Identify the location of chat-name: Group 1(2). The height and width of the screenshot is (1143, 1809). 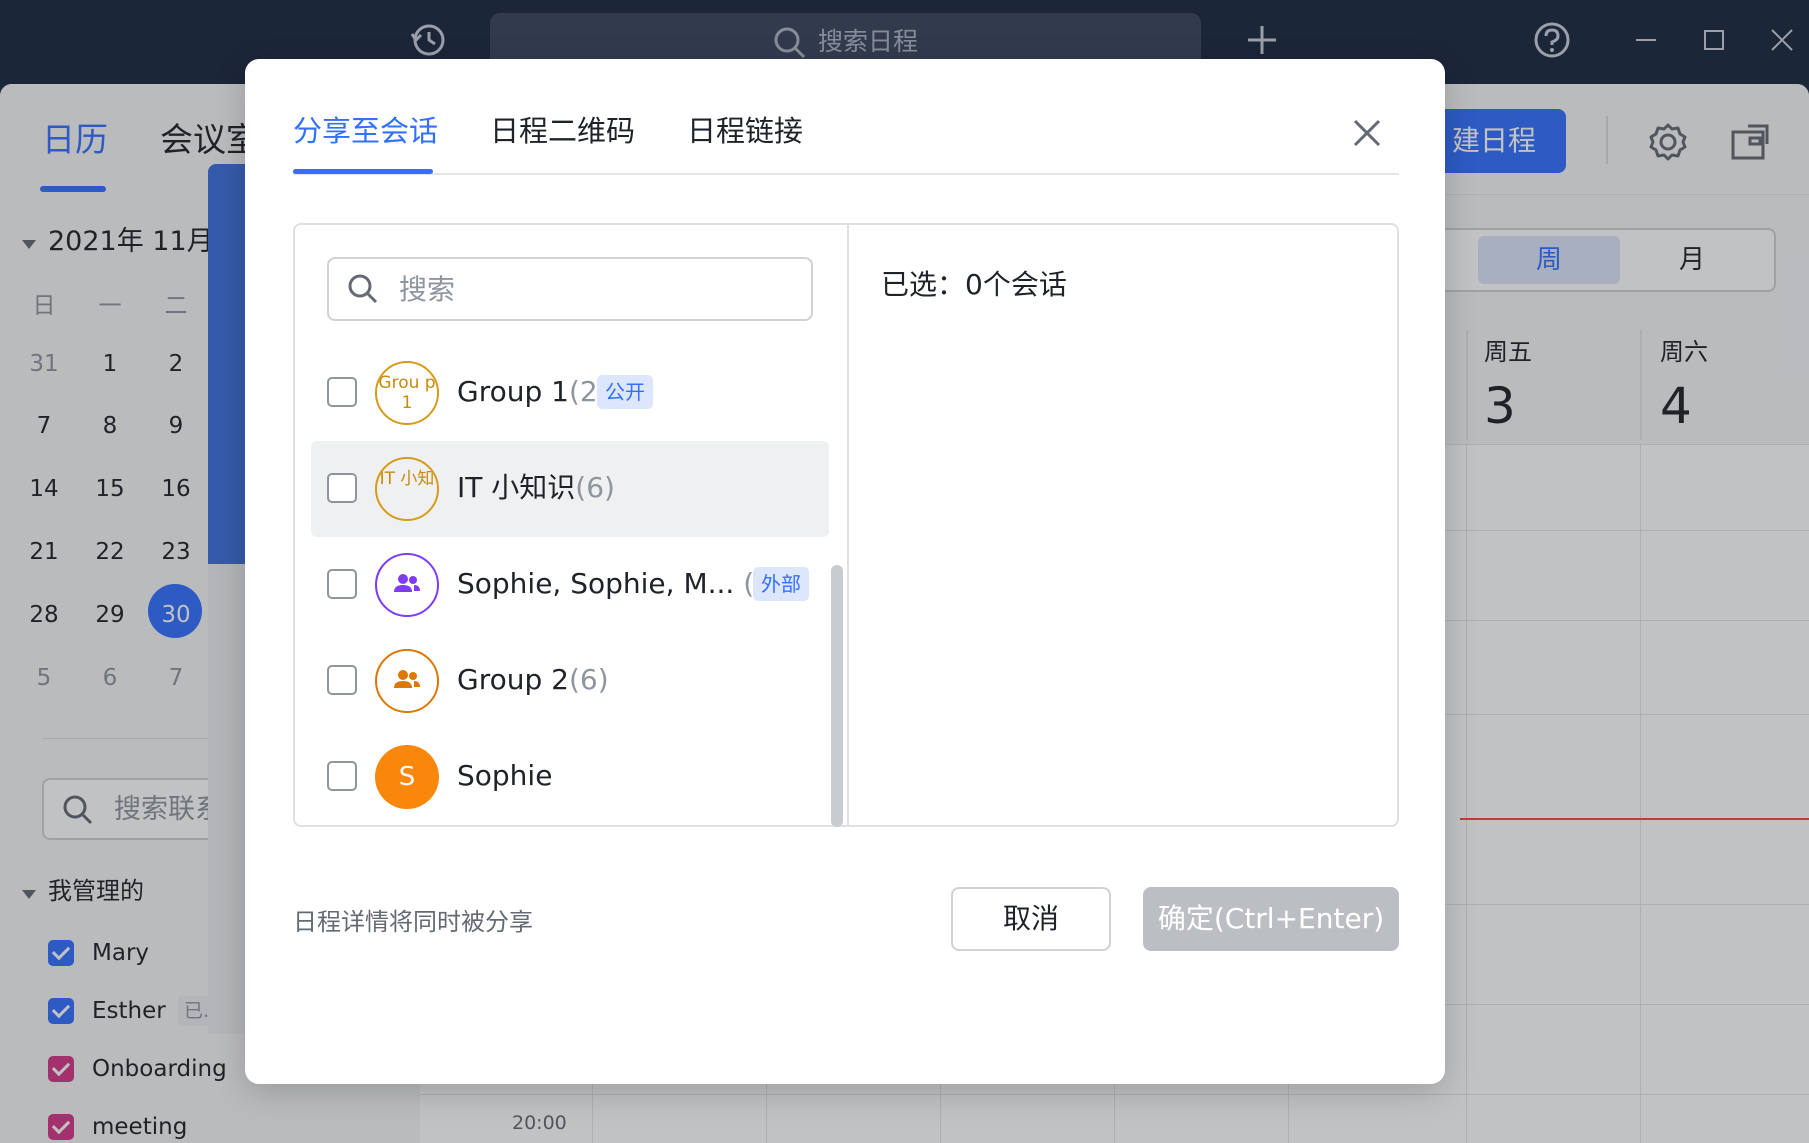
(533, 392).